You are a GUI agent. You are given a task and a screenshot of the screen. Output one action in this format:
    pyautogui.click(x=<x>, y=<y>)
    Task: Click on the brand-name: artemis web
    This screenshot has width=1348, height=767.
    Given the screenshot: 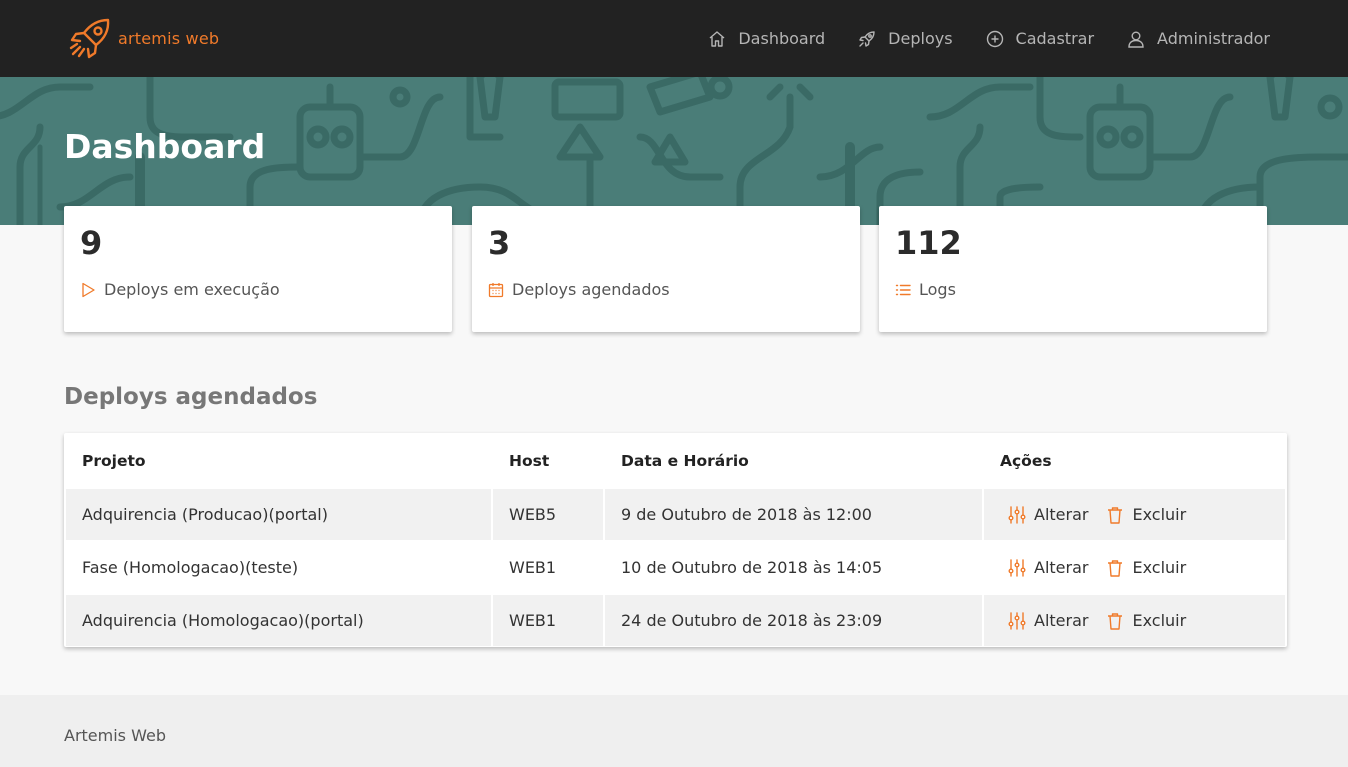 What is the action you would take?
    pyautogui.click(x=169, y=38)
    